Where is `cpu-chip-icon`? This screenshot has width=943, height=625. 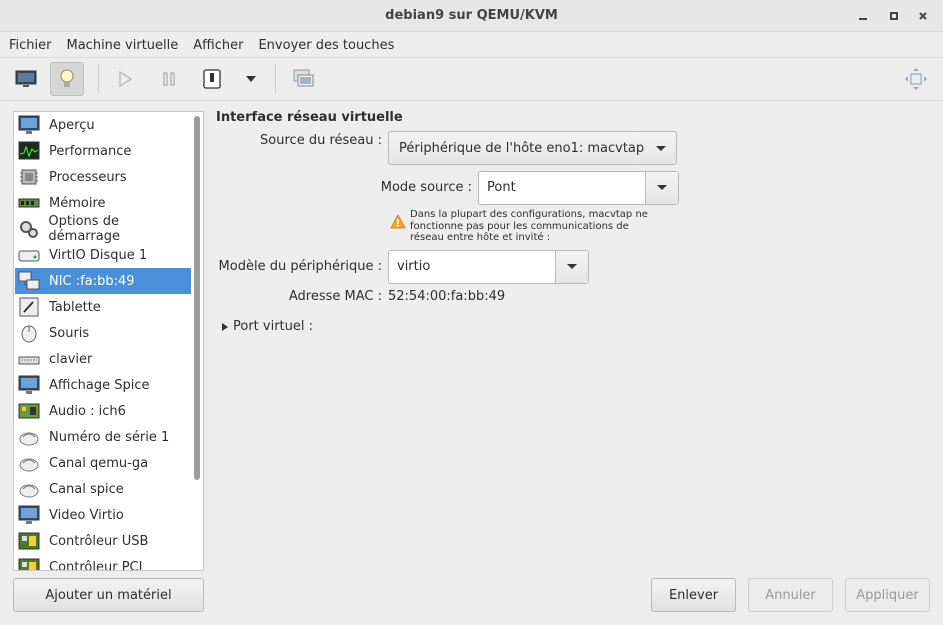
cpu-chip-icon is located at coordinates (29, 177).